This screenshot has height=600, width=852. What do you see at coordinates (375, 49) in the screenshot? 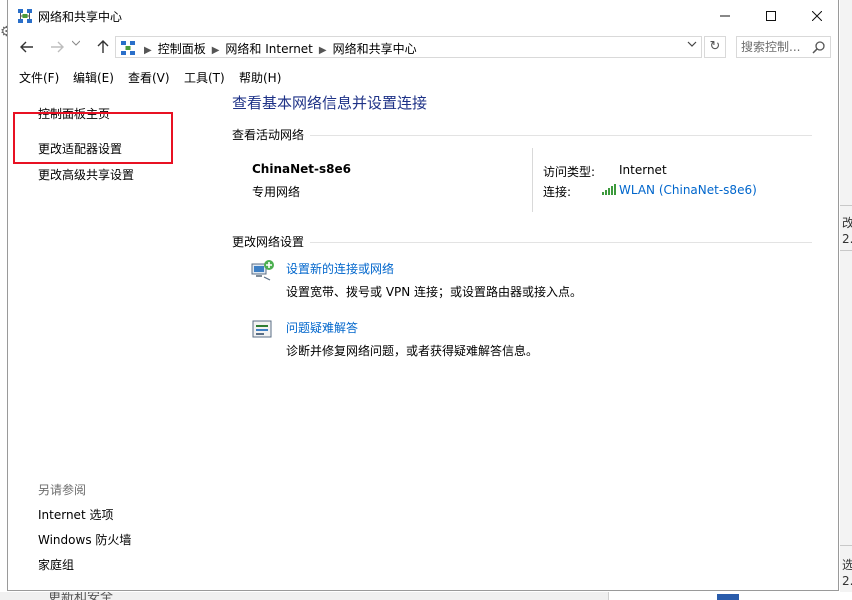
I see `breadcrumb-network-sharing-center: 网络和共享中心` at bounding box center [375, 49].